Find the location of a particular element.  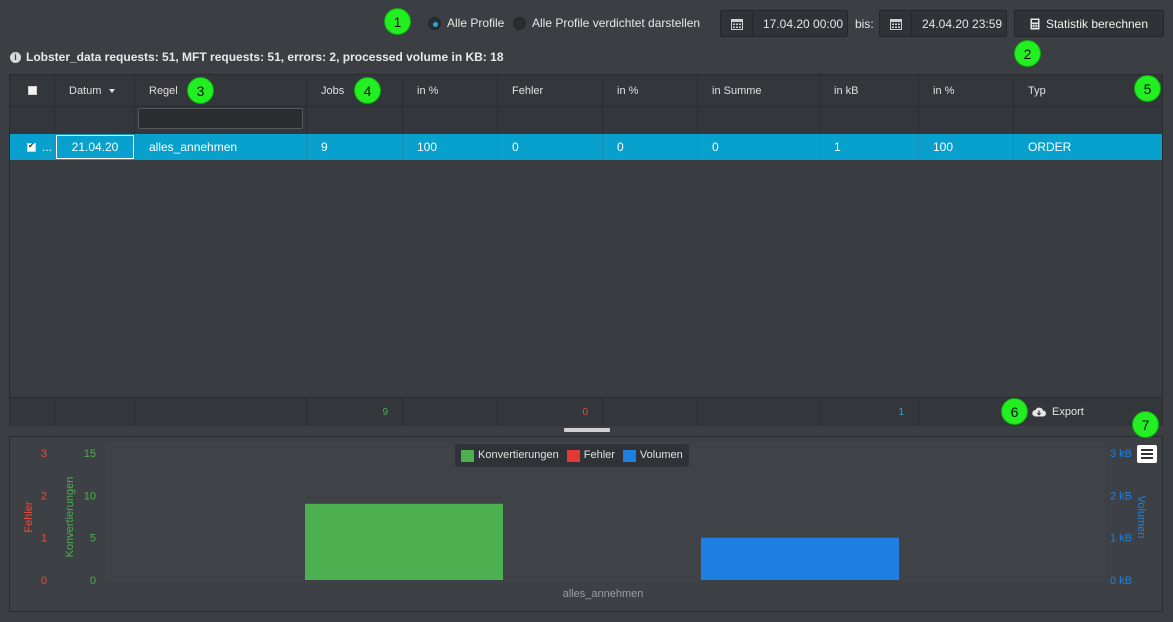

row-jobs-value: 9 is located at coordinates (324, 147).